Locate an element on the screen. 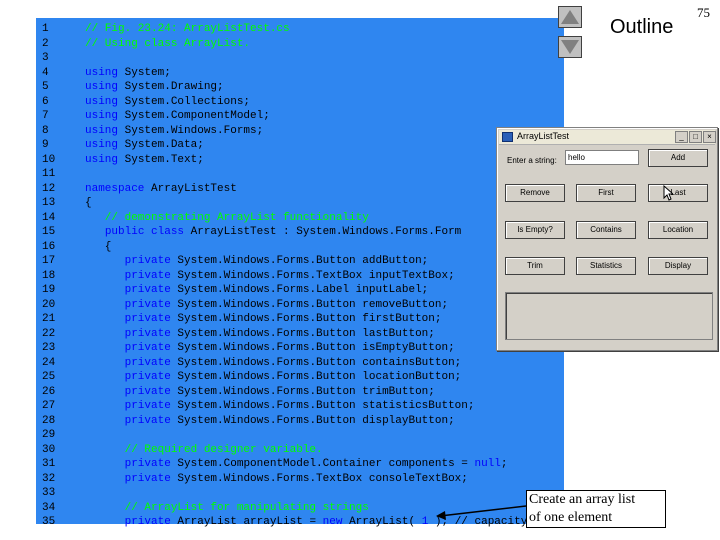 This screenshot has width=720, height=540. window-title-bar: ArrayListTest _ □ × is located at coordinates (607, 137).